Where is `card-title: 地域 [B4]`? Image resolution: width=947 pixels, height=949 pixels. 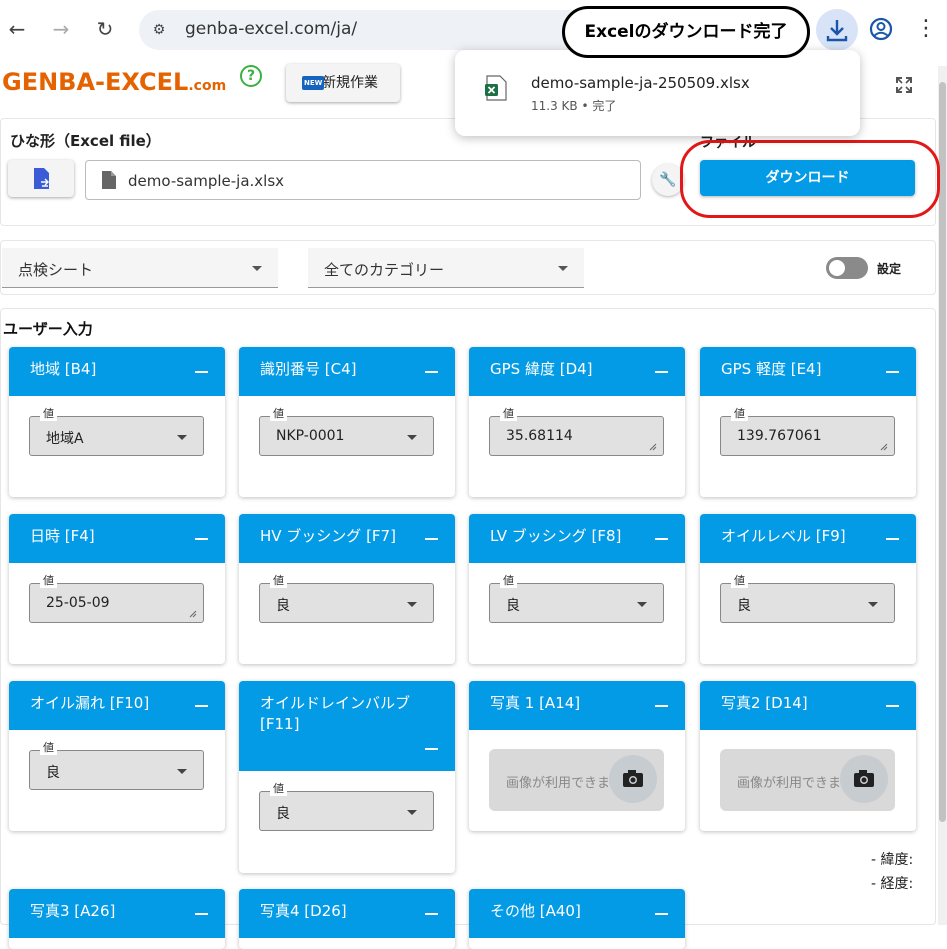 card-title: 地域 [B4] is located at coordinates (63, 369).